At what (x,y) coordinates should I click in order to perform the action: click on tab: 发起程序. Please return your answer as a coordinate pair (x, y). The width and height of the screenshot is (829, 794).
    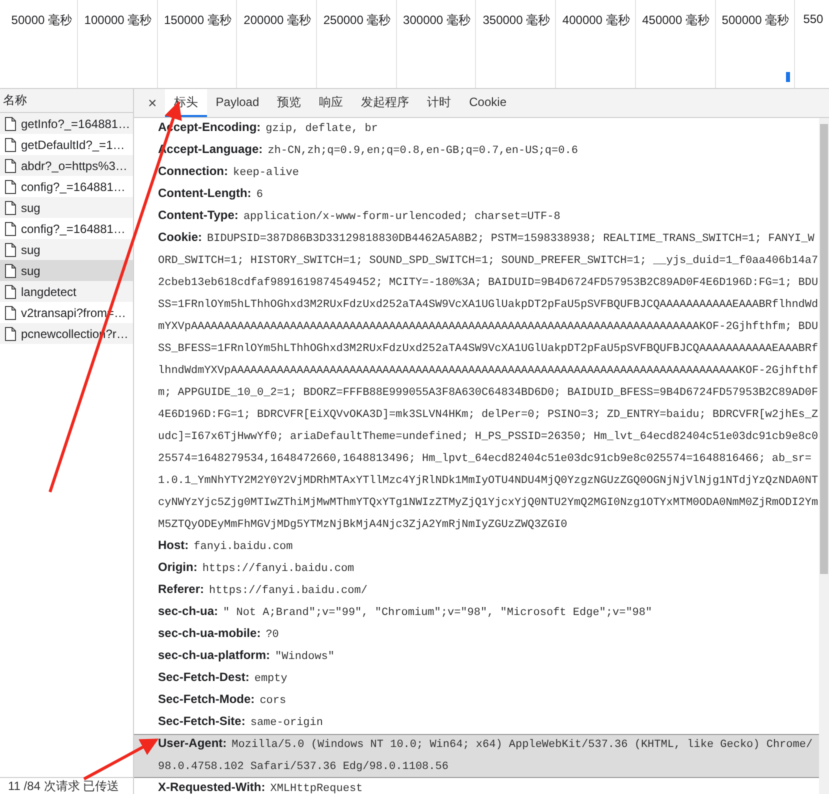
    Looking at the image, I should click on (385, 103).